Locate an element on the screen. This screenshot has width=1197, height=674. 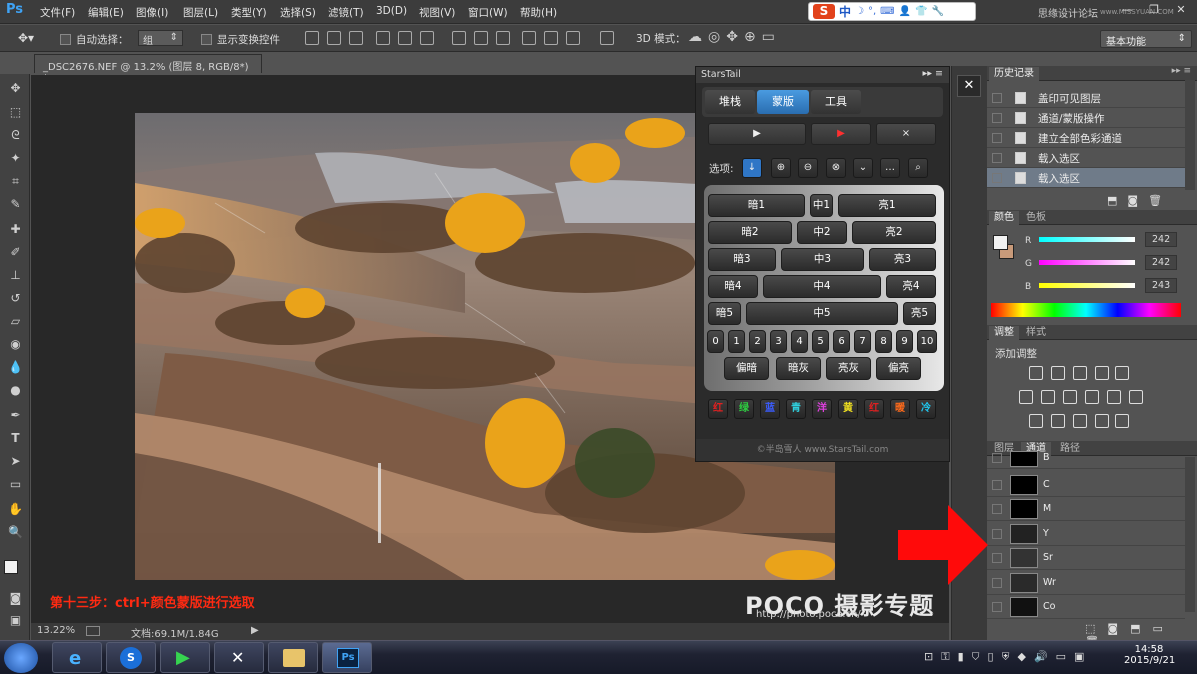
mid-4-button: 中4 is located at coordinates (822, 286).